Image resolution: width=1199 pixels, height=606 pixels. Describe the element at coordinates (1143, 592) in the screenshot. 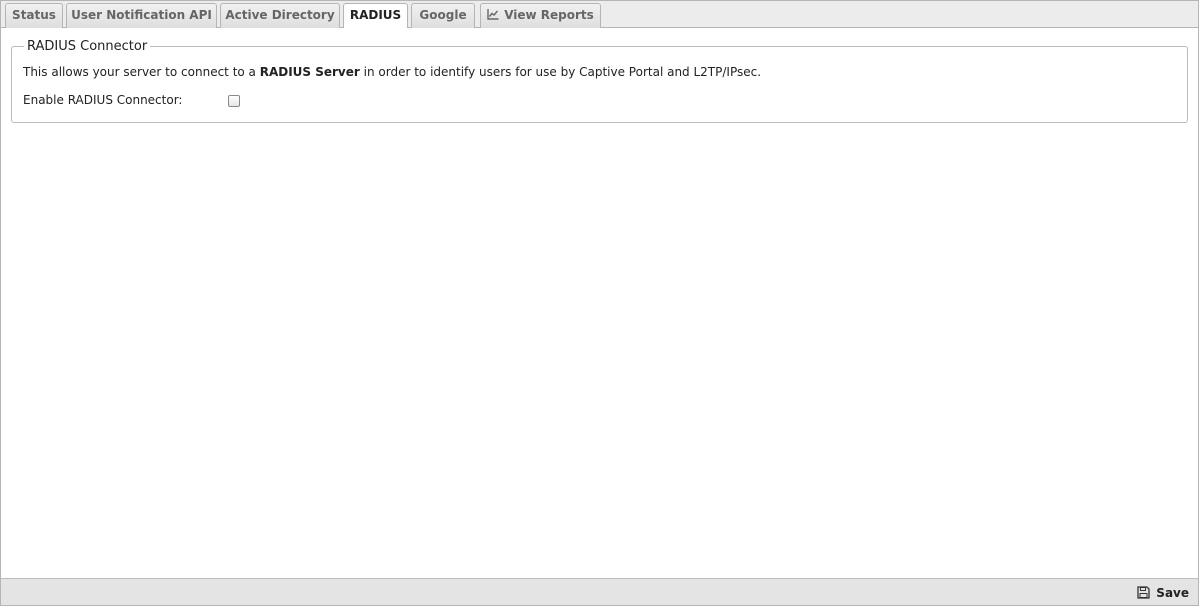

I see `floppy-disk-icon` at that location.